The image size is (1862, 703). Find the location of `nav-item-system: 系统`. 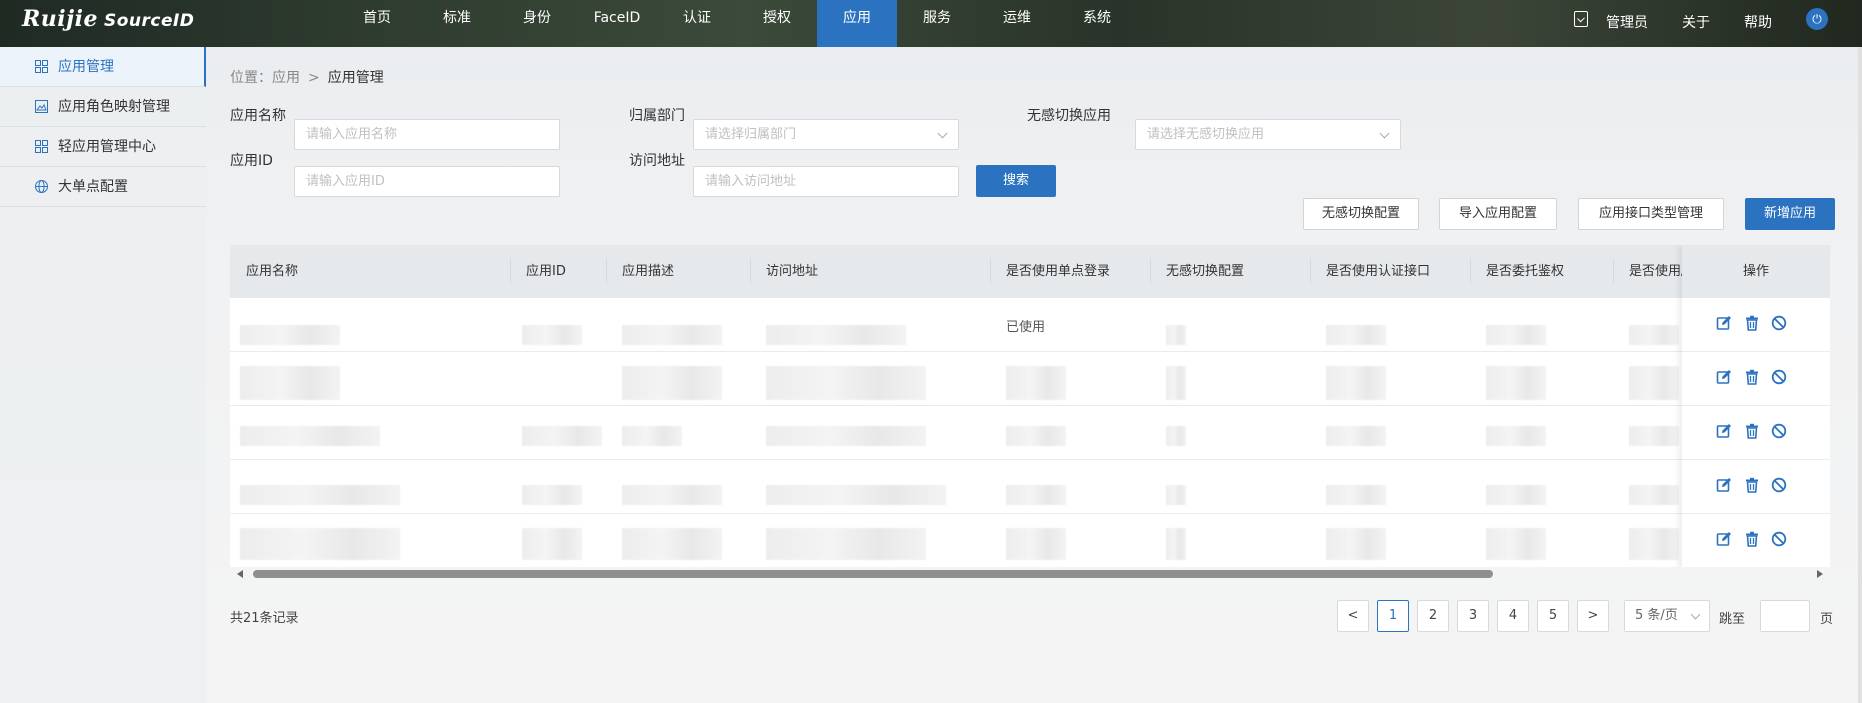

nav-item-system: 系统 is located at coordinates (1097, 23).